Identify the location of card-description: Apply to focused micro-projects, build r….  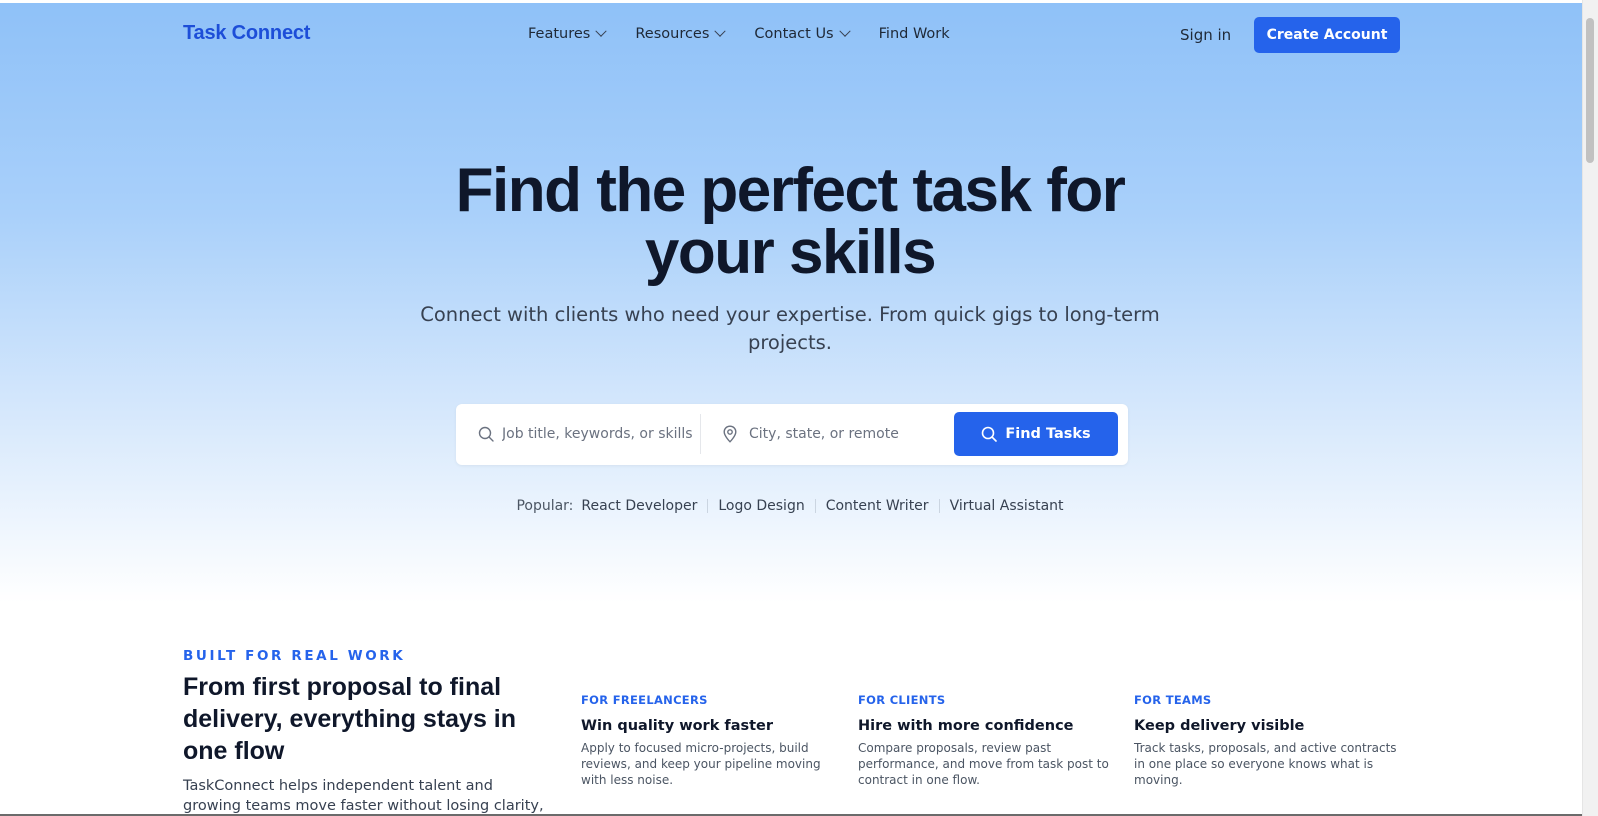
(701, 764).